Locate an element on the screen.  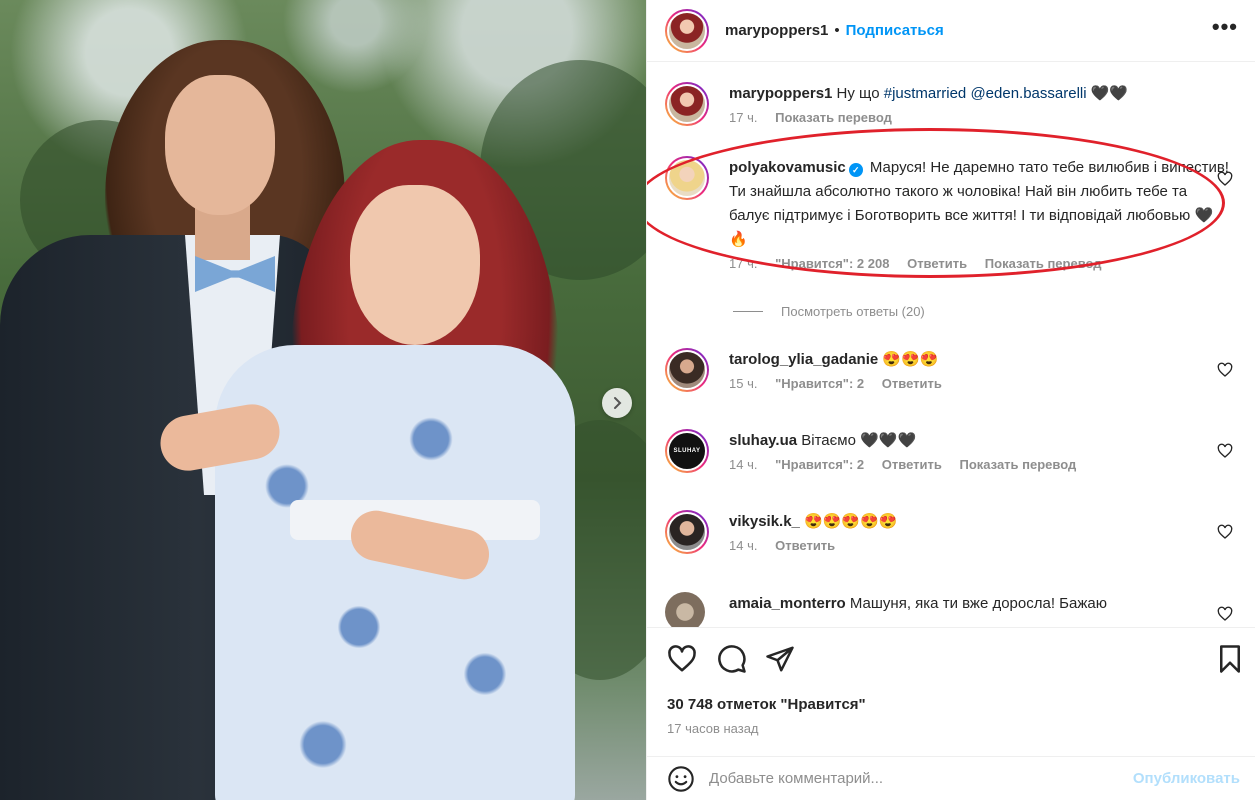
commenter-username: vikysik.k_ is located at coordinates (764, 521).